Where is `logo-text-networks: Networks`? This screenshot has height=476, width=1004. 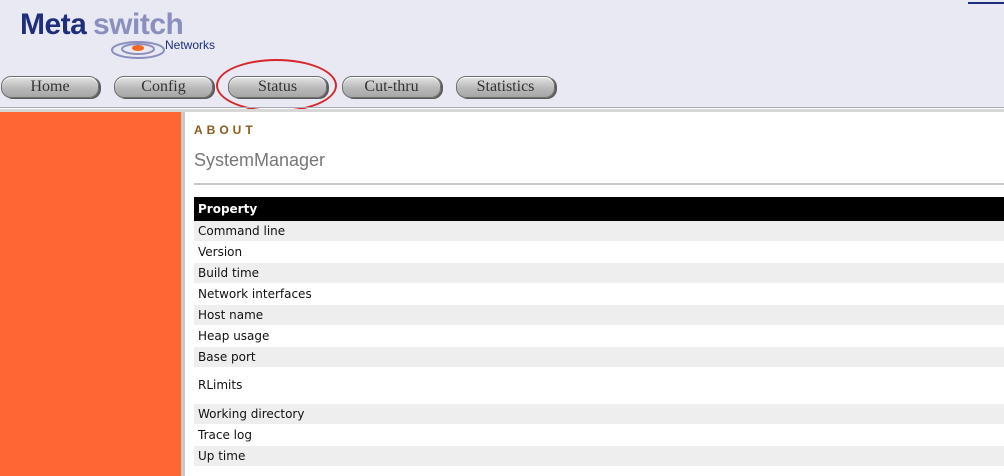
logo-text-networks: Networks is located at coordinates (190, 45).